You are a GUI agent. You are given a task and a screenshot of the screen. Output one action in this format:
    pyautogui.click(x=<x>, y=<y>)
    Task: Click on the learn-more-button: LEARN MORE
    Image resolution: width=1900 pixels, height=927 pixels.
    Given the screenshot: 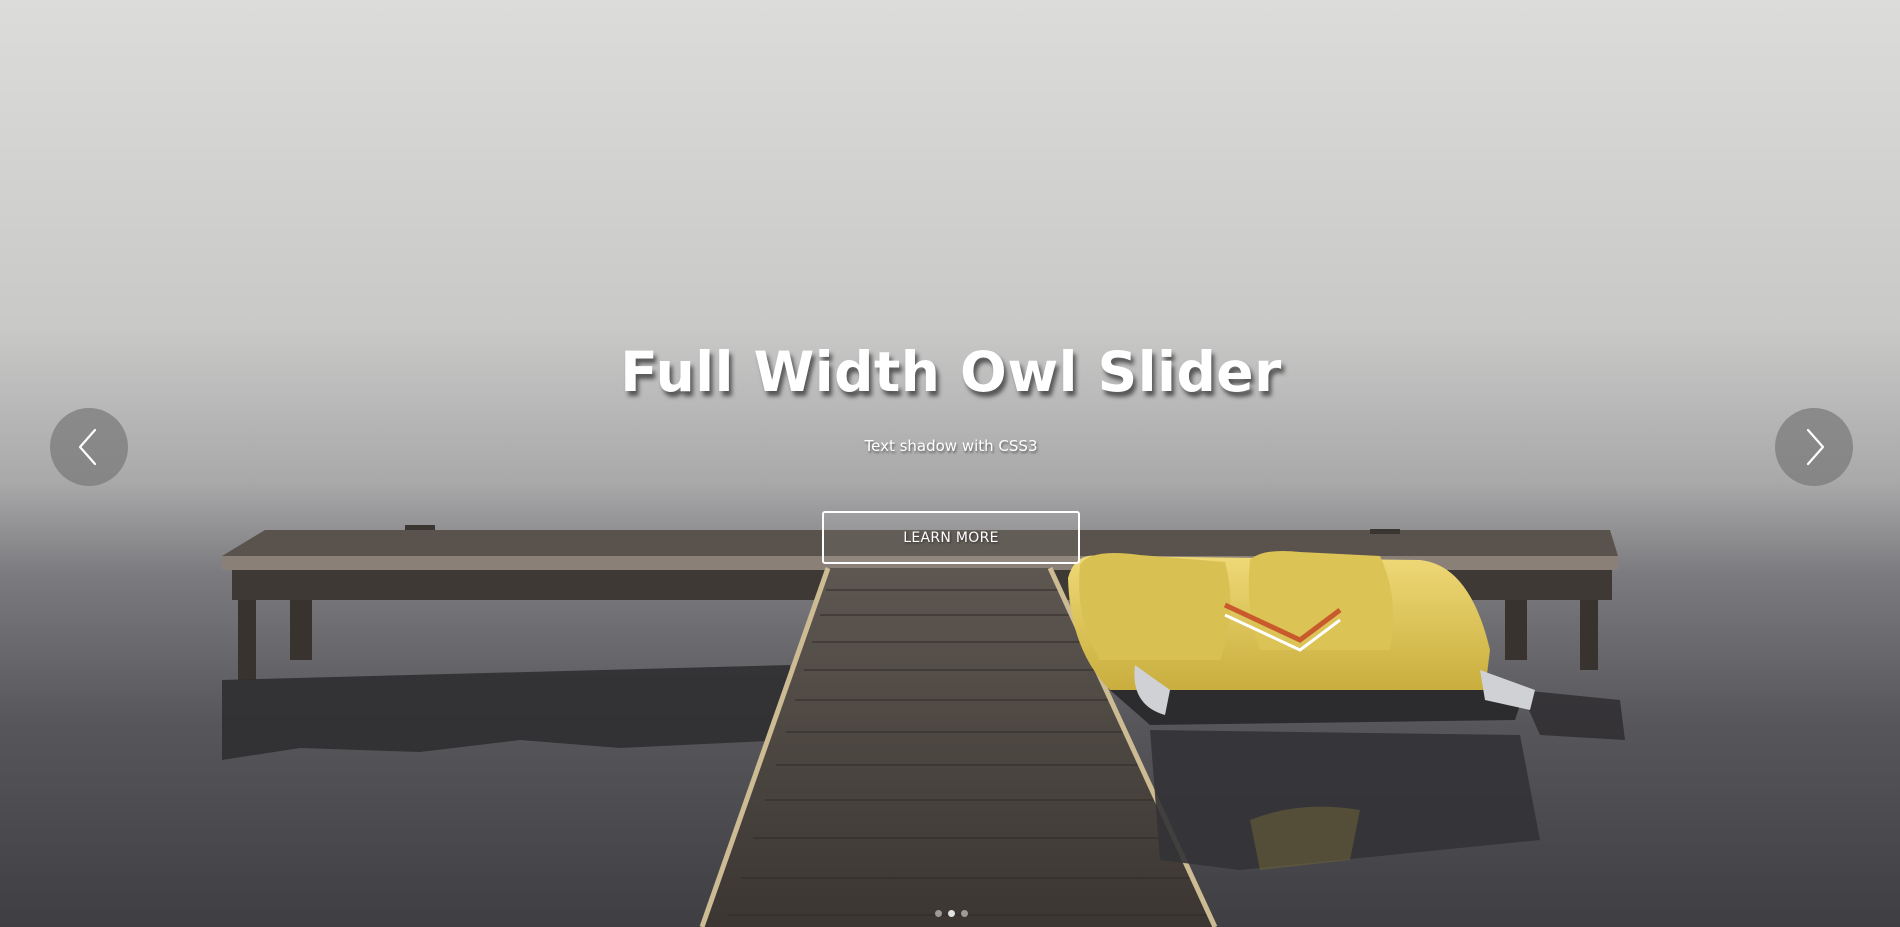 What is the action you would take?
    pyautogui.click(x=951, y=537)
    